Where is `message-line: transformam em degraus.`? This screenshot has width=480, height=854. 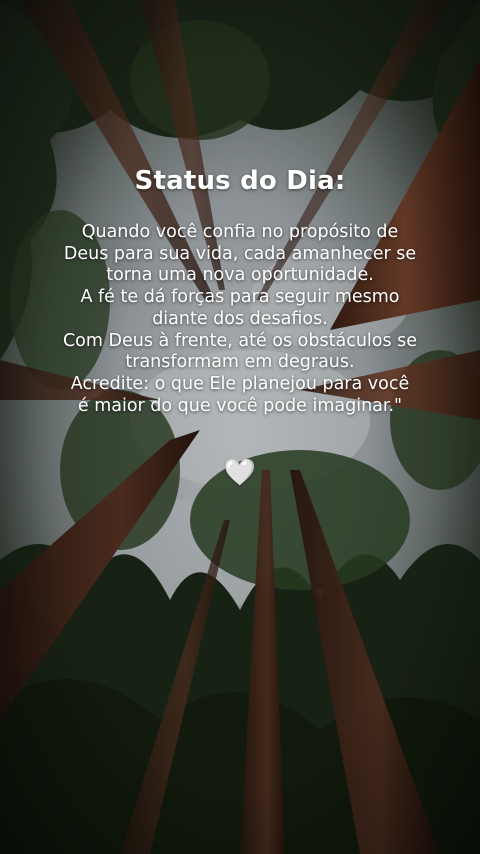
message-line: transformam em degraus. is located at coordinates (240, 362).